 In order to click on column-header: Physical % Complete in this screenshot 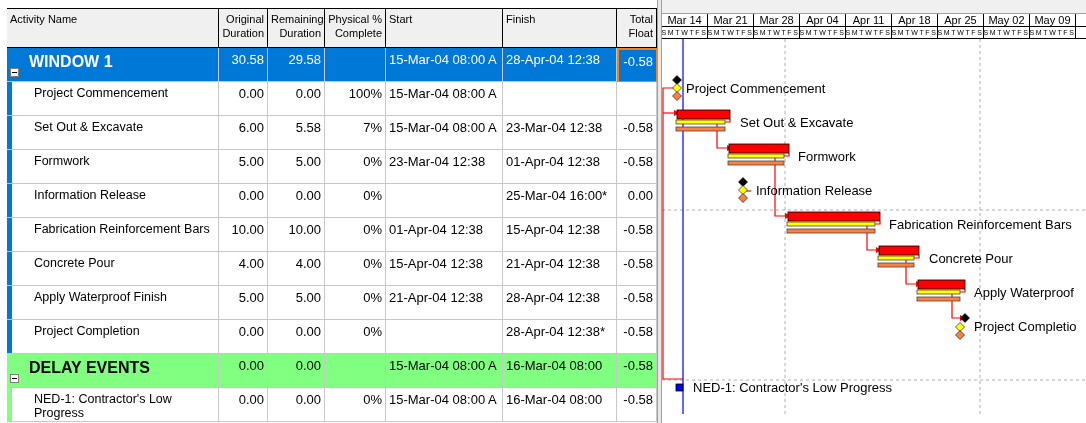, I will do `click(355, 28)`.